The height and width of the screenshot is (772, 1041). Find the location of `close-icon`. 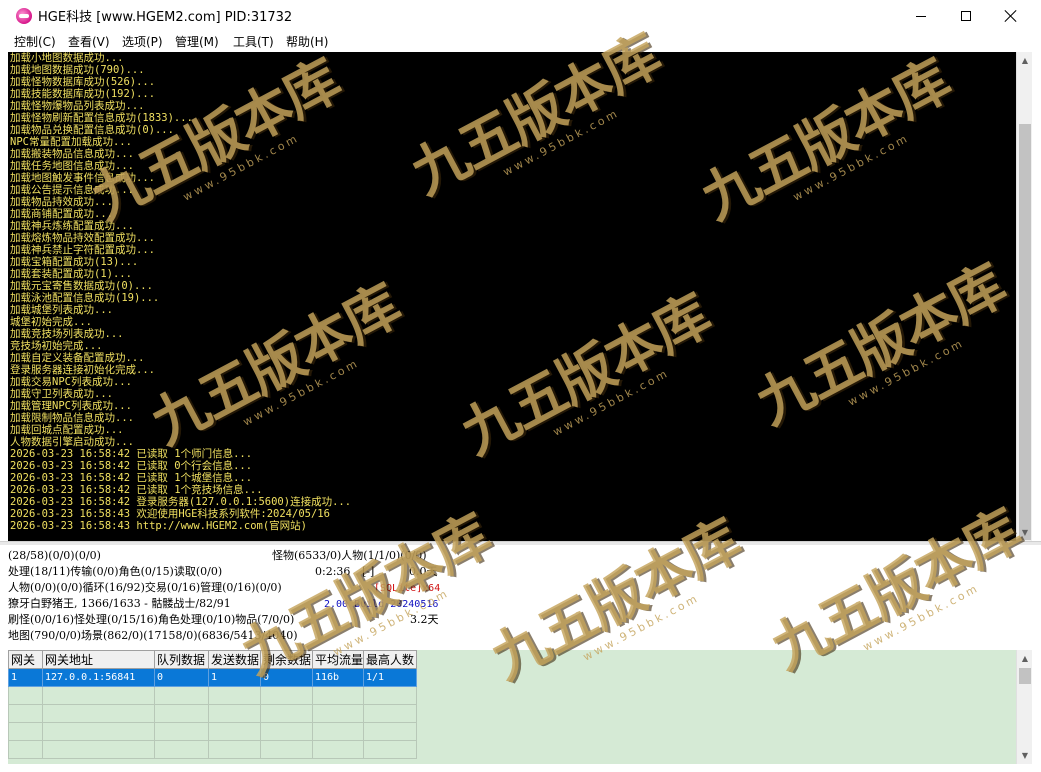

close-icon is located at coordinates (1011, 16).